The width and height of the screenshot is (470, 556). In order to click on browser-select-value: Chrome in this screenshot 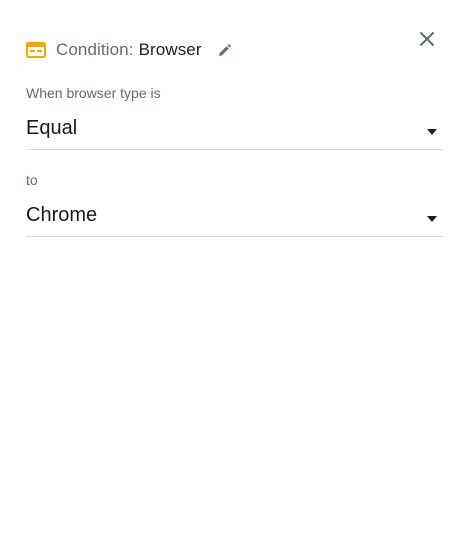, I will do `click(62, 215)`.